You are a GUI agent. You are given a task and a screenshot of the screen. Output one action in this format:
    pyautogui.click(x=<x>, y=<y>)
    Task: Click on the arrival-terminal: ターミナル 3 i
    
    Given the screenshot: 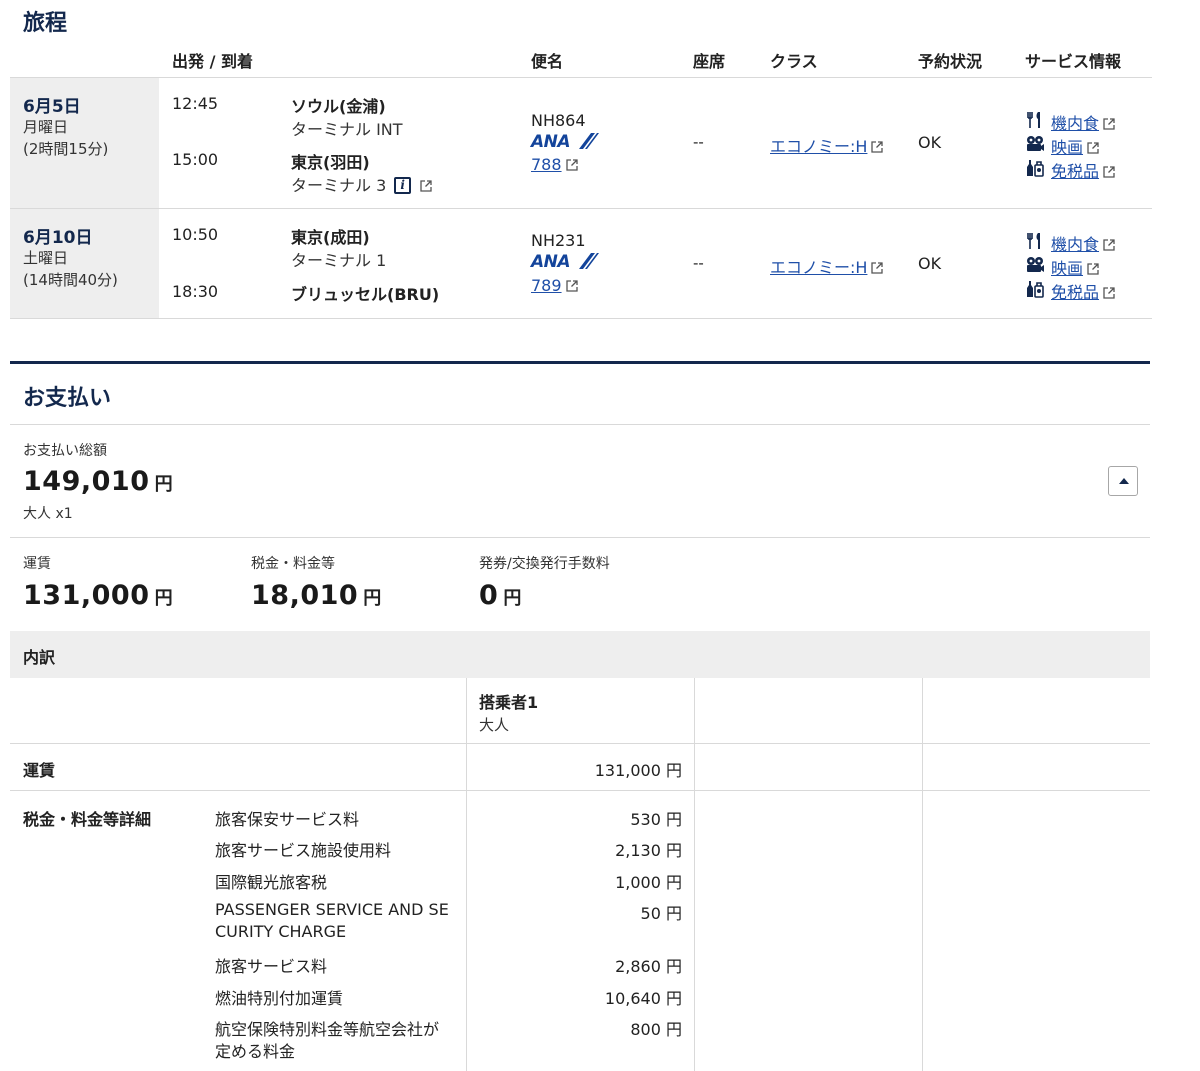 What is the action you would take?
    pyautogui.click(x=362, y=184)
    